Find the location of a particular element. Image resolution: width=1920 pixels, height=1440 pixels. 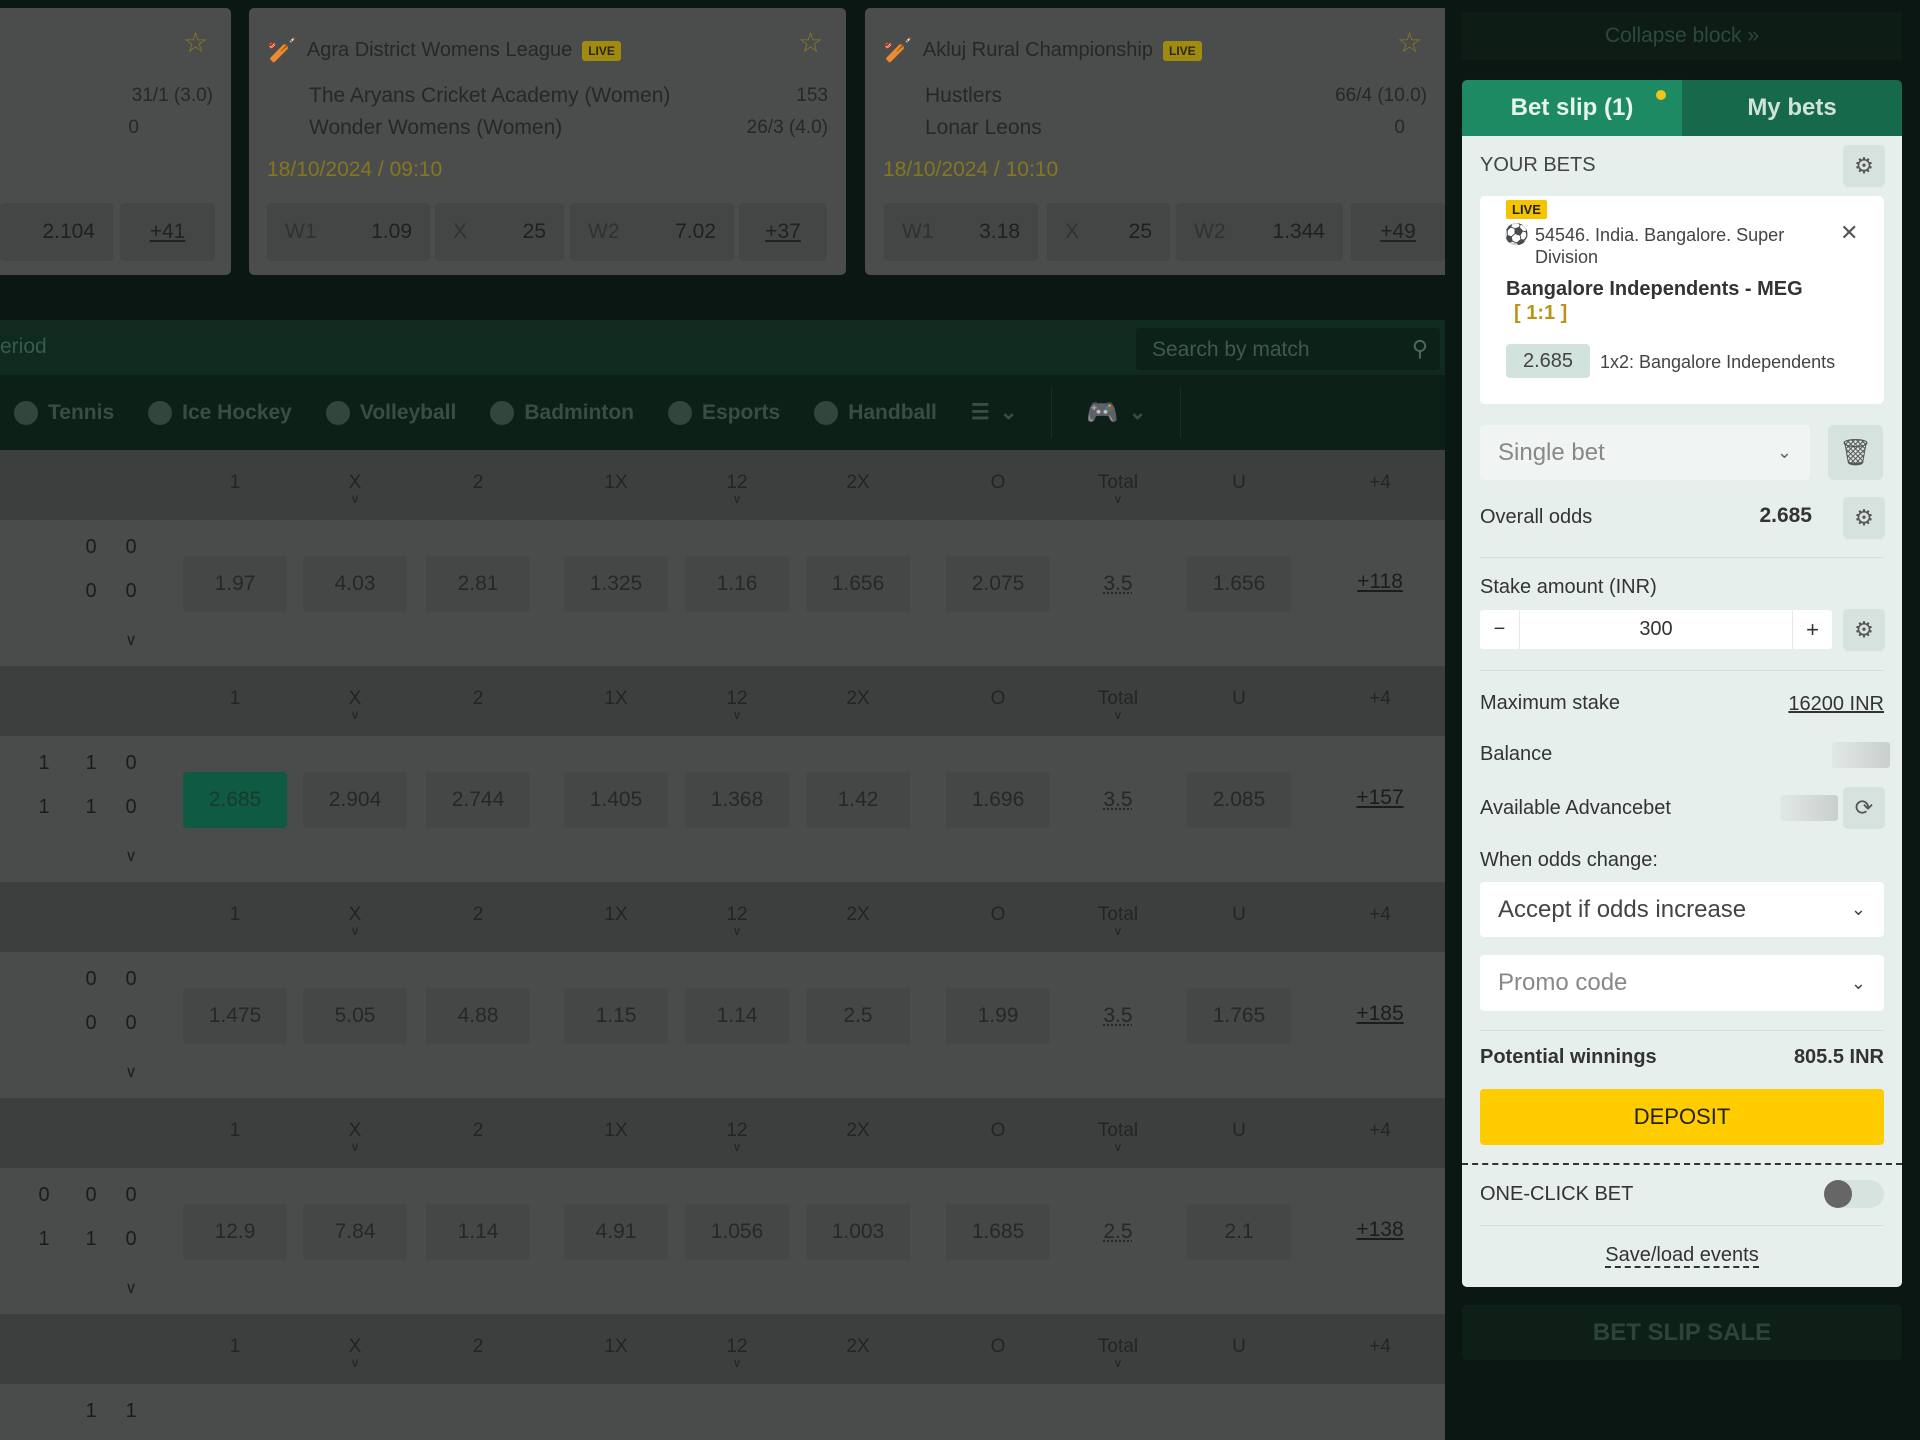

sport-tab-esports: Esports is located at coordinates (724, 412).